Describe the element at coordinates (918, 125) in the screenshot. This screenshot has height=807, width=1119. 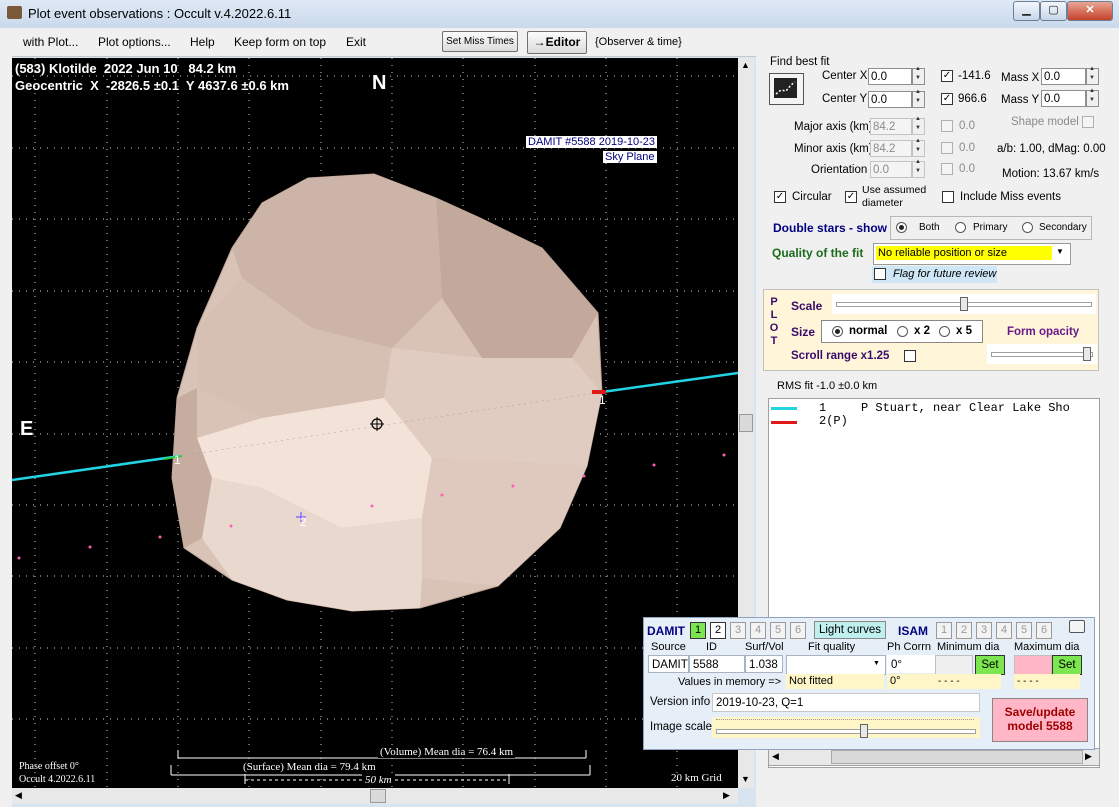
I see `major-axis-spinner` at that location.